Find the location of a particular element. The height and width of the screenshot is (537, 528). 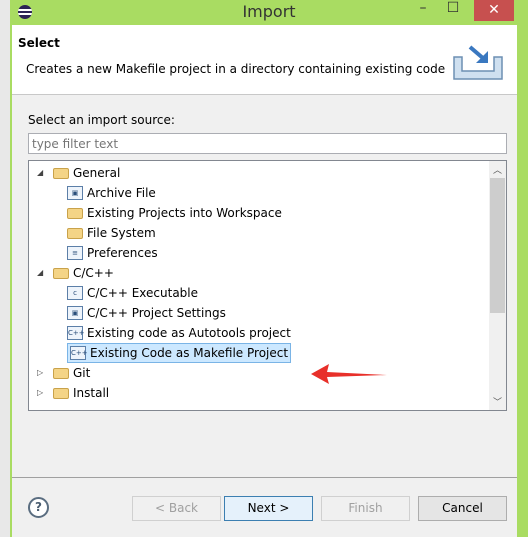

tree-item-label: Git is located at coordinates (82, 373).